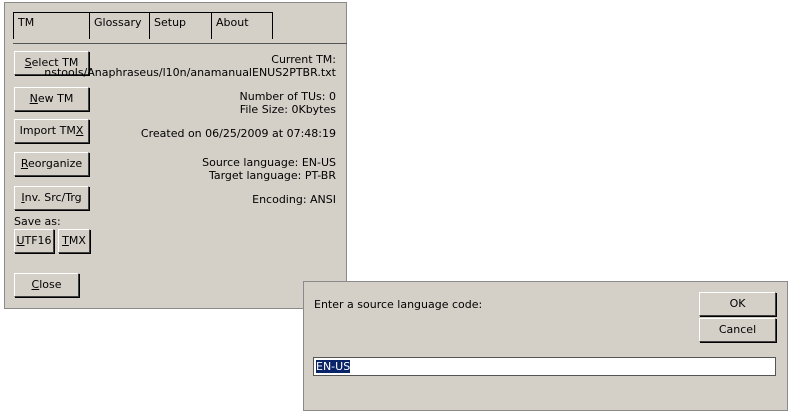 The image size is (788, 411). What do you see at coordinates (119, 25) in the screenshot?
I see `tab-glossary: Glossary` at bounding box center [119, 25].